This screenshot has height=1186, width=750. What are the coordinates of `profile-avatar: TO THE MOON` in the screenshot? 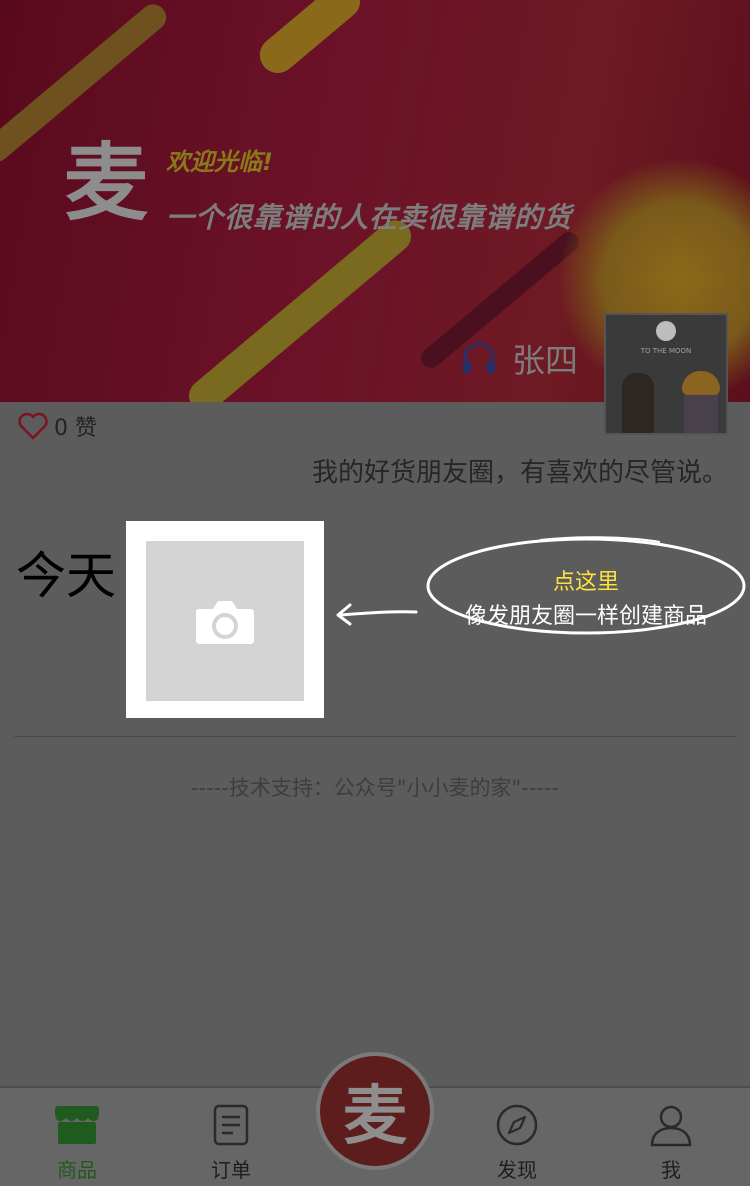 It's located at (666, 374).